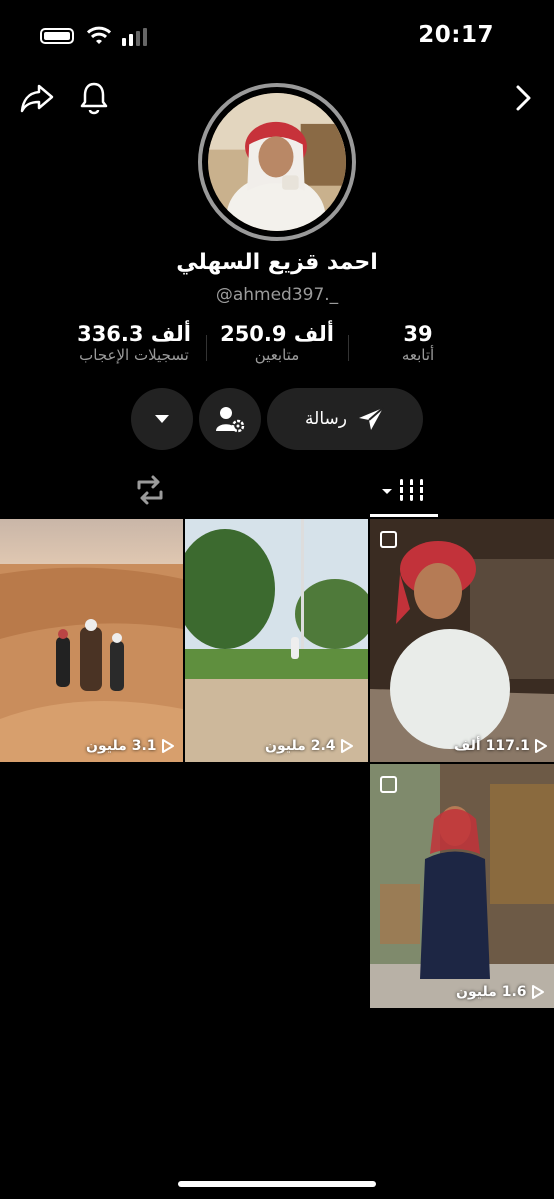 The height and width of the screenshot is (1199, 554). What do you see at coordinates (418, 334) in the screenshot?
I see `stat-following-value: 39` at bounding box center [418, 334].